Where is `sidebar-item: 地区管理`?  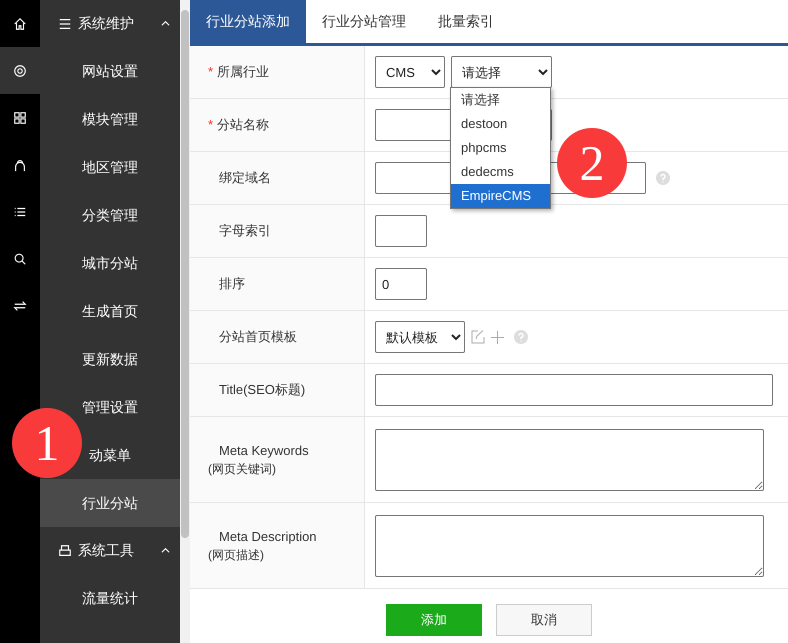 sidebar-item: 地区管理 is located at coordinates (110, 167).